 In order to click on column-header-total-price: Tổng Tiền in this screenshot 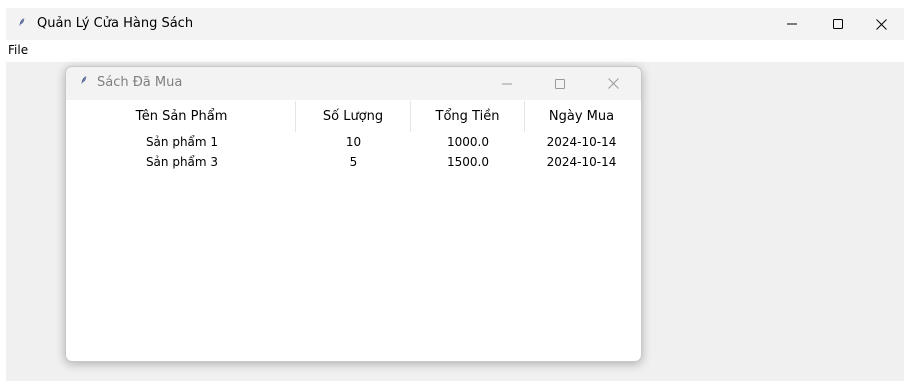, I will do `click(468, 116)`.